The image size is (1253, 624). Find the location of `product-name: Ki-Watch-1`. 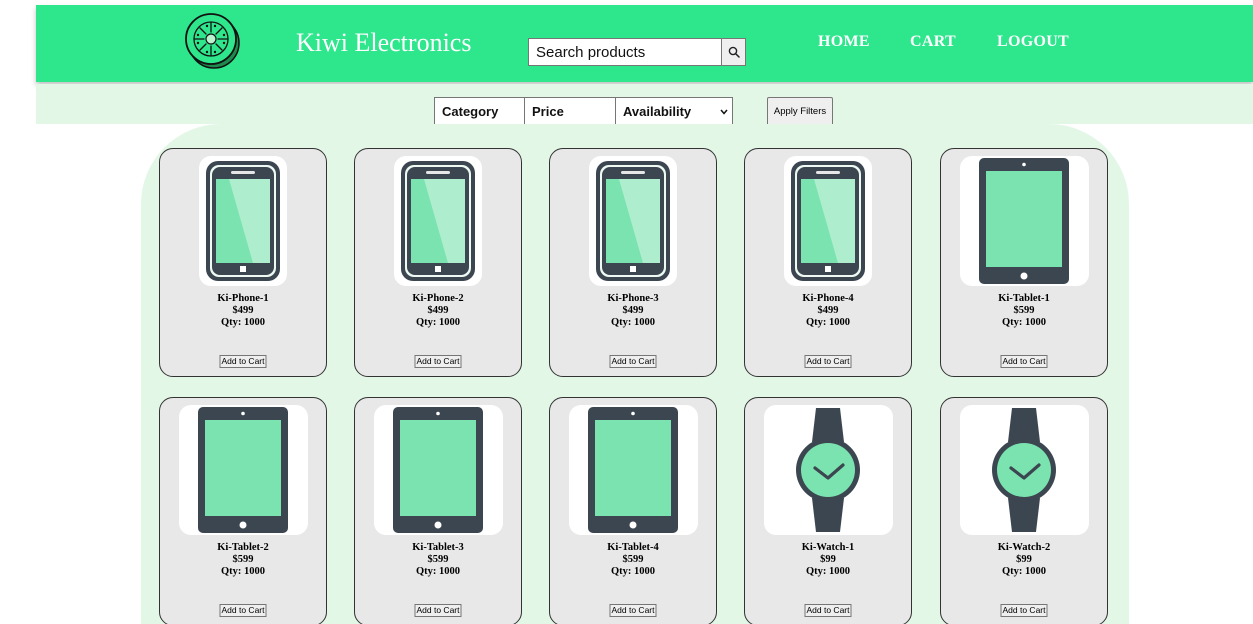

product-name: Ki-Watch-1 is located at coordinates (828, 547).